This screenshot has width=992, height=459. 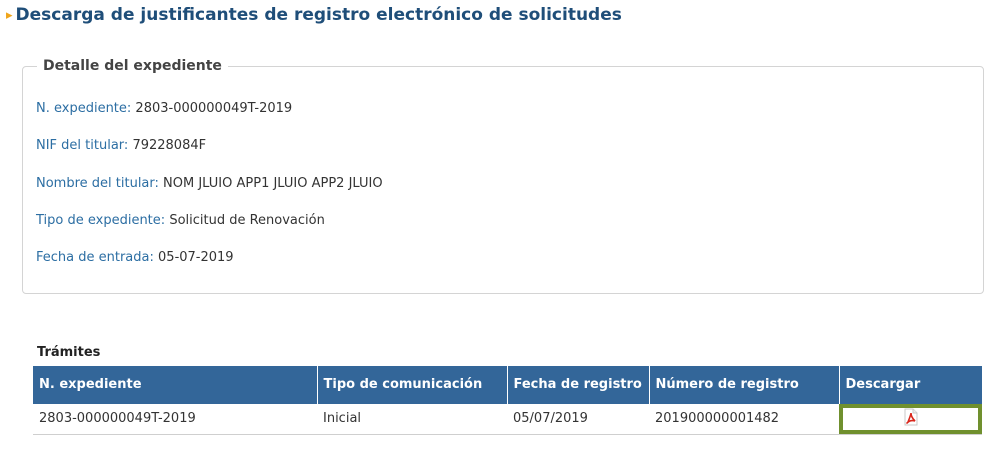 I want to click on cell-tipo: Inicial, so click(x=412, y=419).